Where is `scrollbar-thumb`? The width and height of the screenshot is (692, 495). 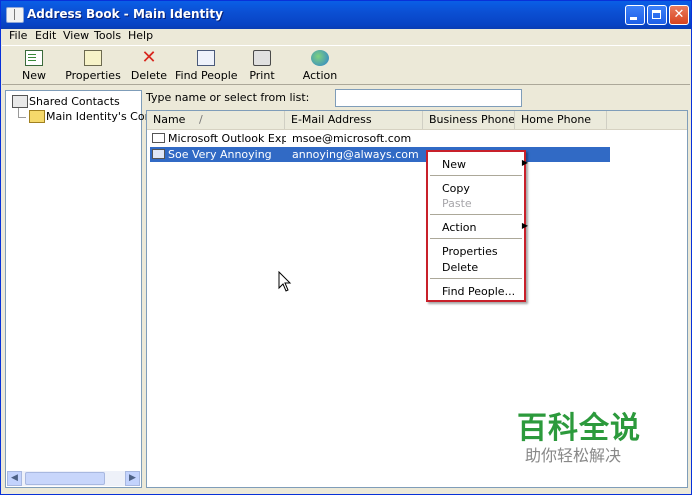
scrollbar-thumb is located at coordinates (65, 478).